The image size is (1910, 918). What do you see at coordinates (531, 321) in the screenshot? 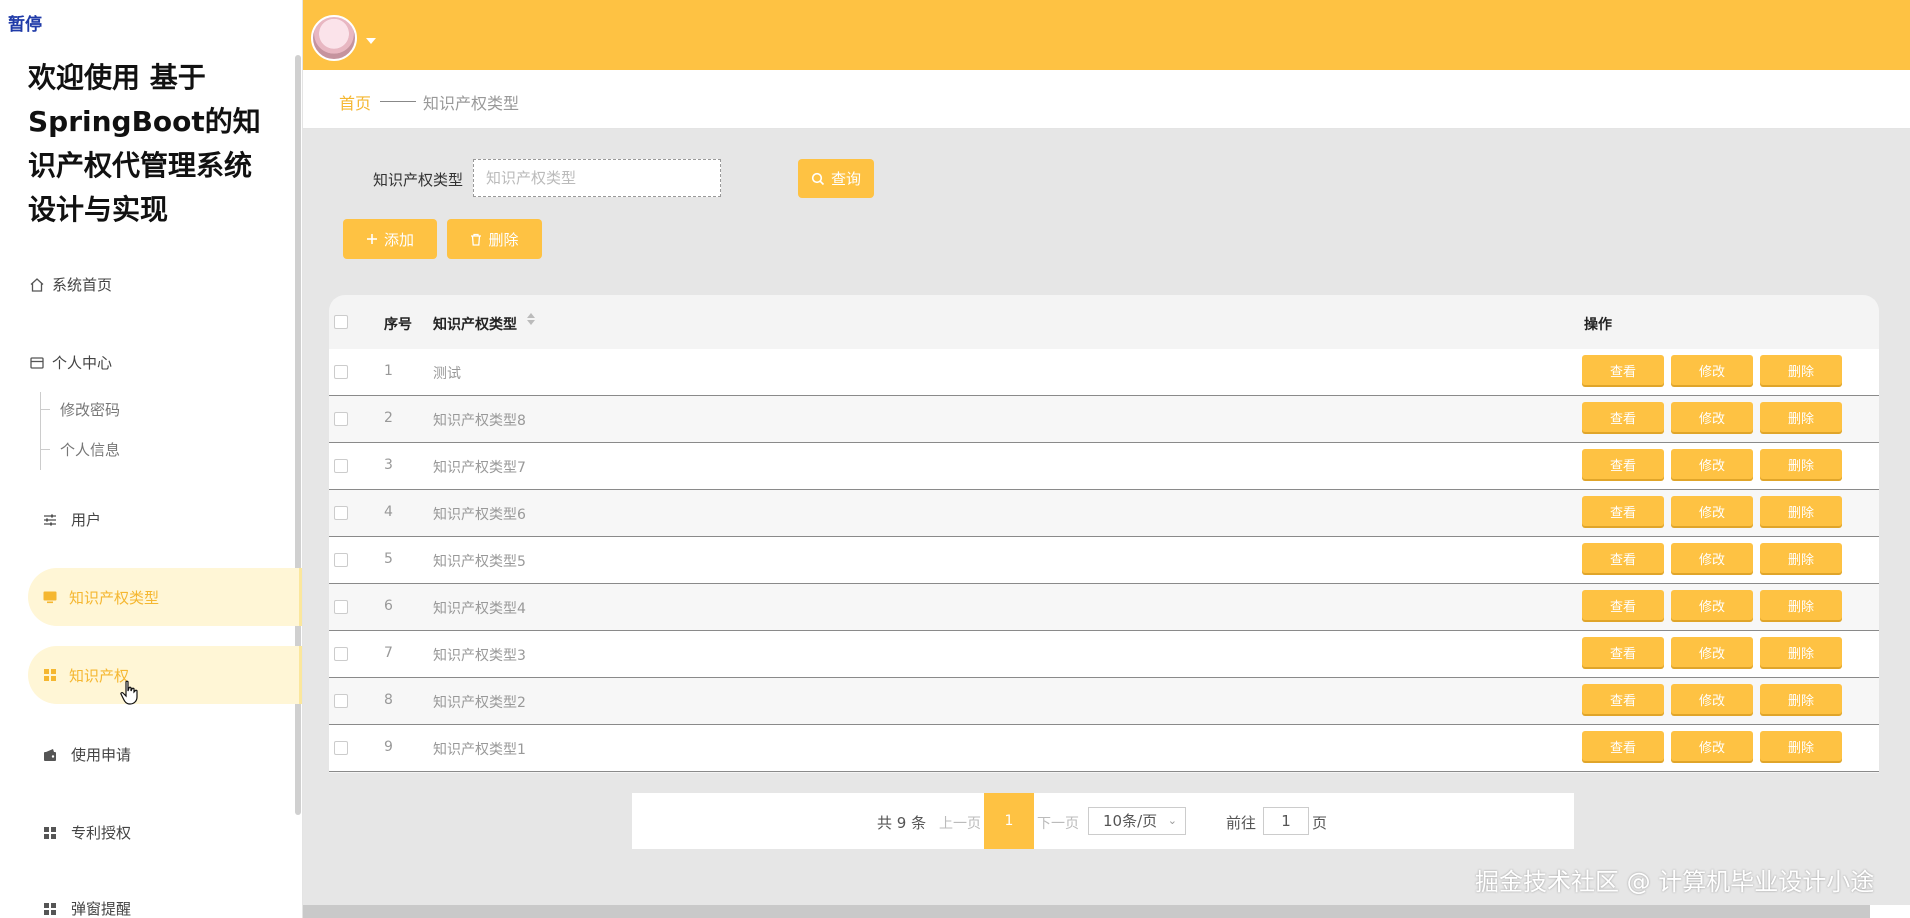
I see `sort-icon` at bounding box center [531, 321].